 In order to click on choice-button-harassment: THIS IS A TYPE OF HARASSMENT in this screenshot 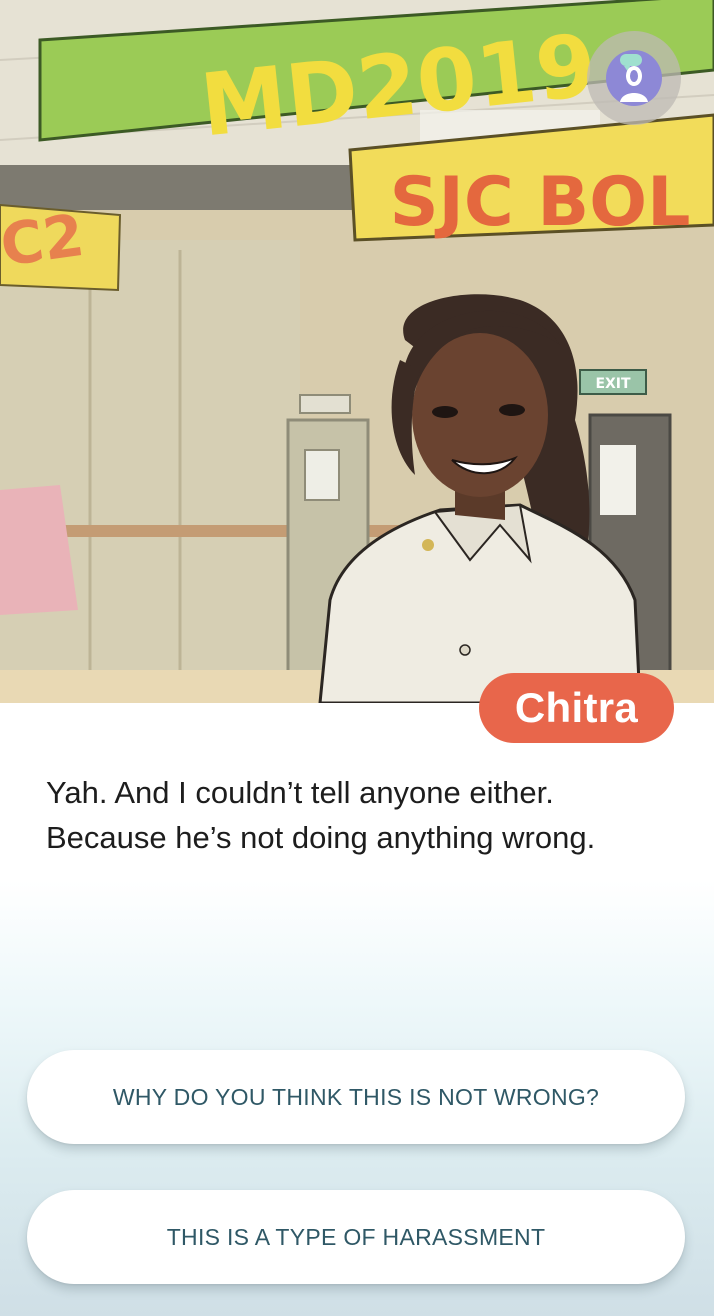, I will do `click(356, 1237)`.